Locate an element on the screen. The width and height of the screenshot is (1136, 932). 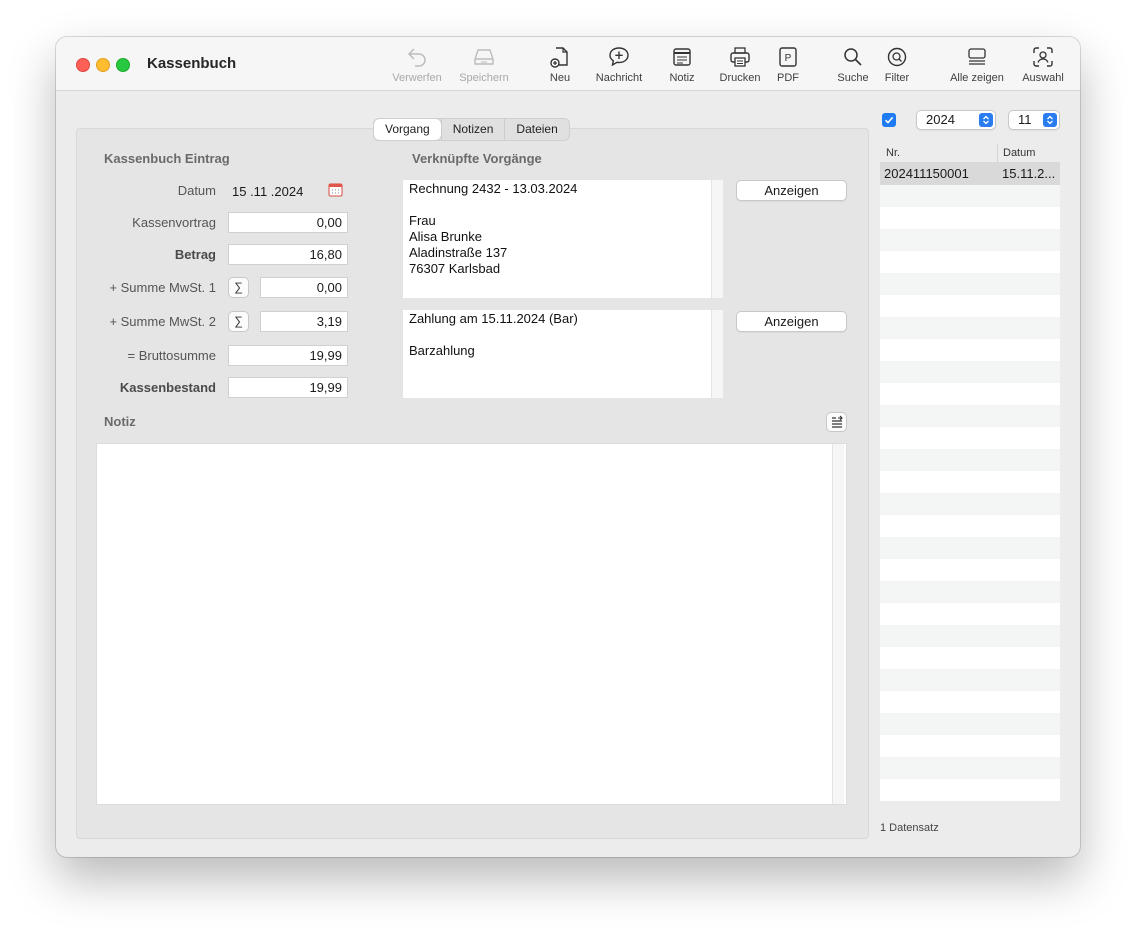
linked-invoice-scrollbar is located at coordinates (717, 239).